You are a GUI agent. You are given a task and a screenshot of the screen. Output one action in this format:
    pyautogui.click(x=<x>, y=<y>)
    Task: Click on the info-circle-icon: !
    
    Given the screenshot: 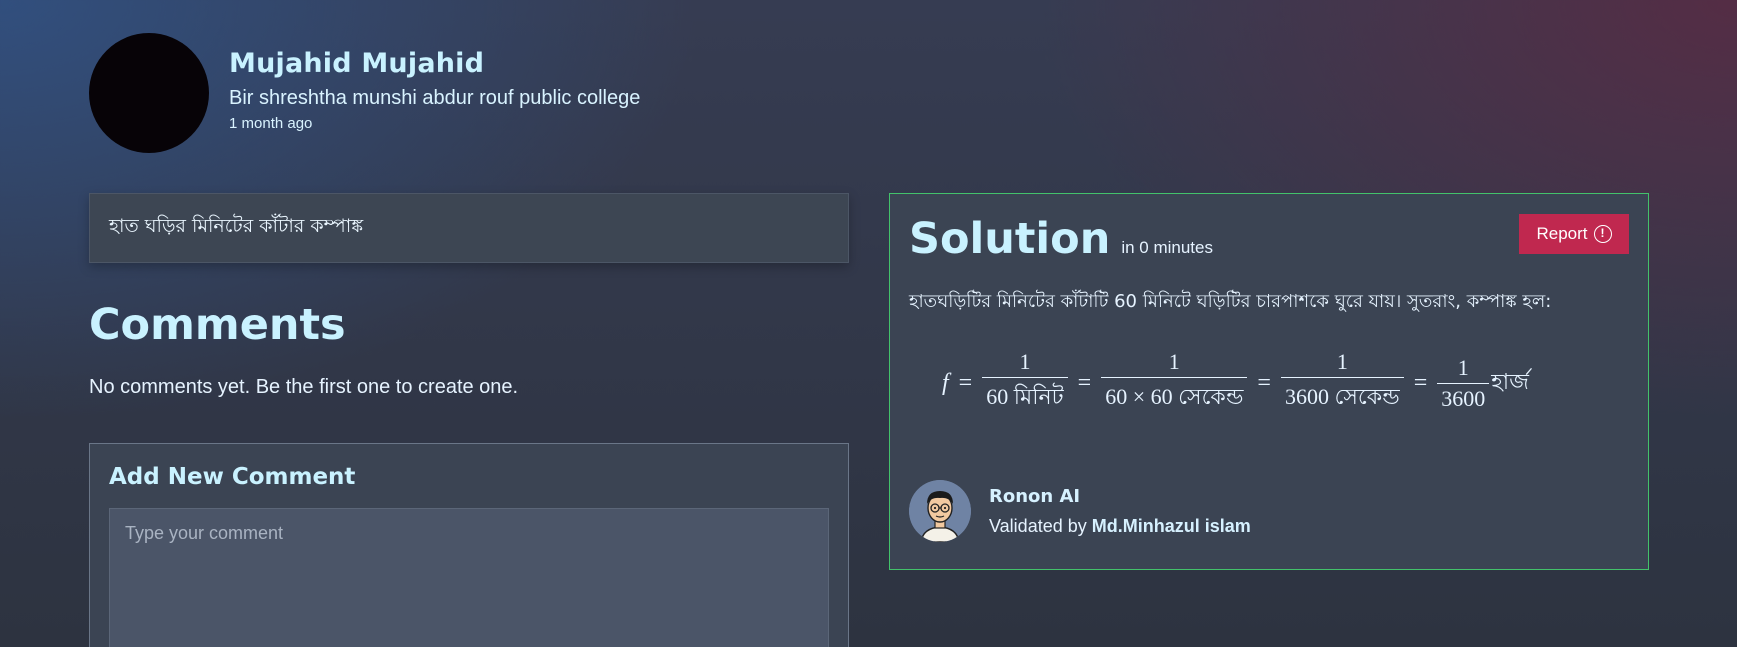 What is the action you would take?
    pyautogui.click(x=1602, y=234)
    